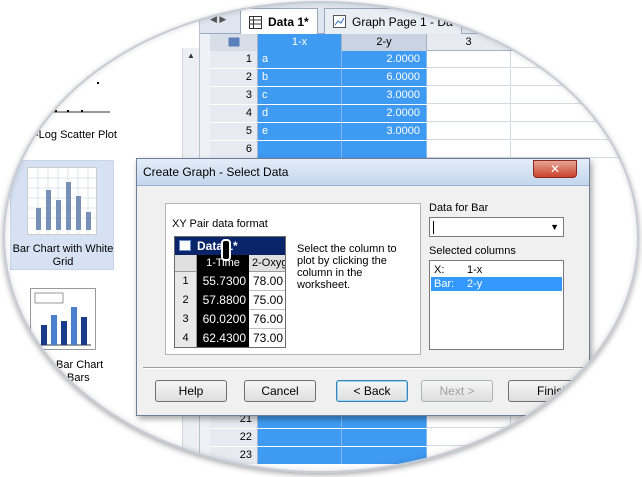  I want to click on preview-cell-1: 57.8800, so click(223, 300).